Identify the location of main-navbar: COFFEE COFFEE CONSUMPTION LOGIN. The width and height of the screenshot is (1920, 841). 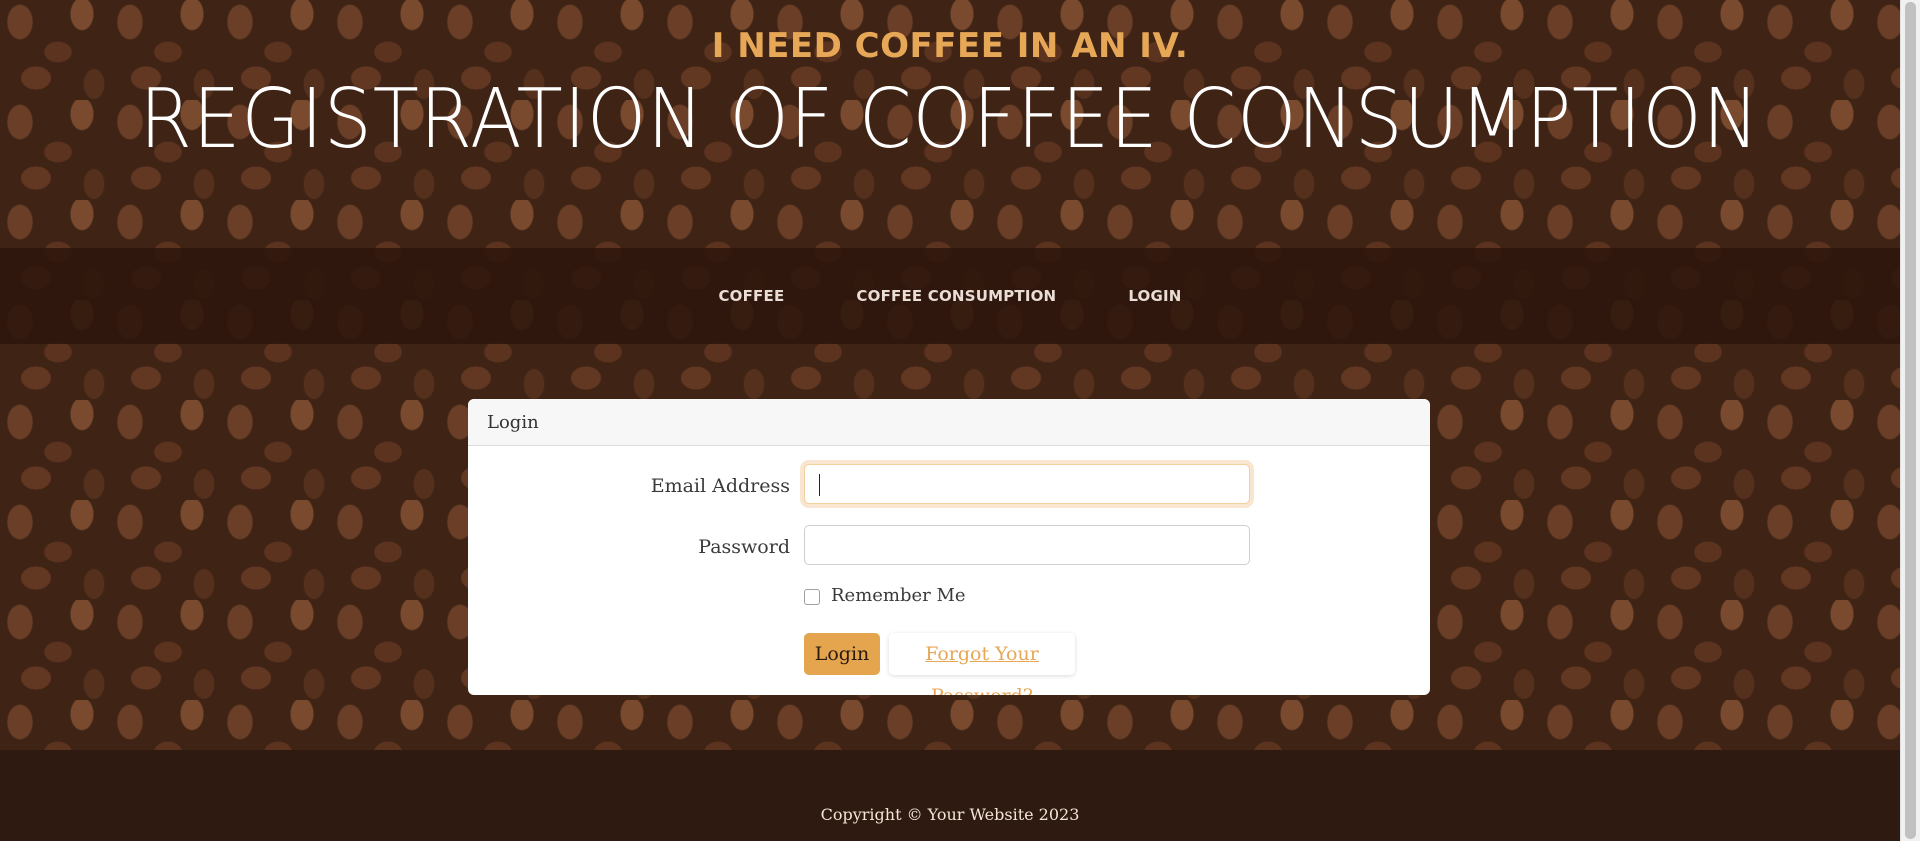
(950, 296).